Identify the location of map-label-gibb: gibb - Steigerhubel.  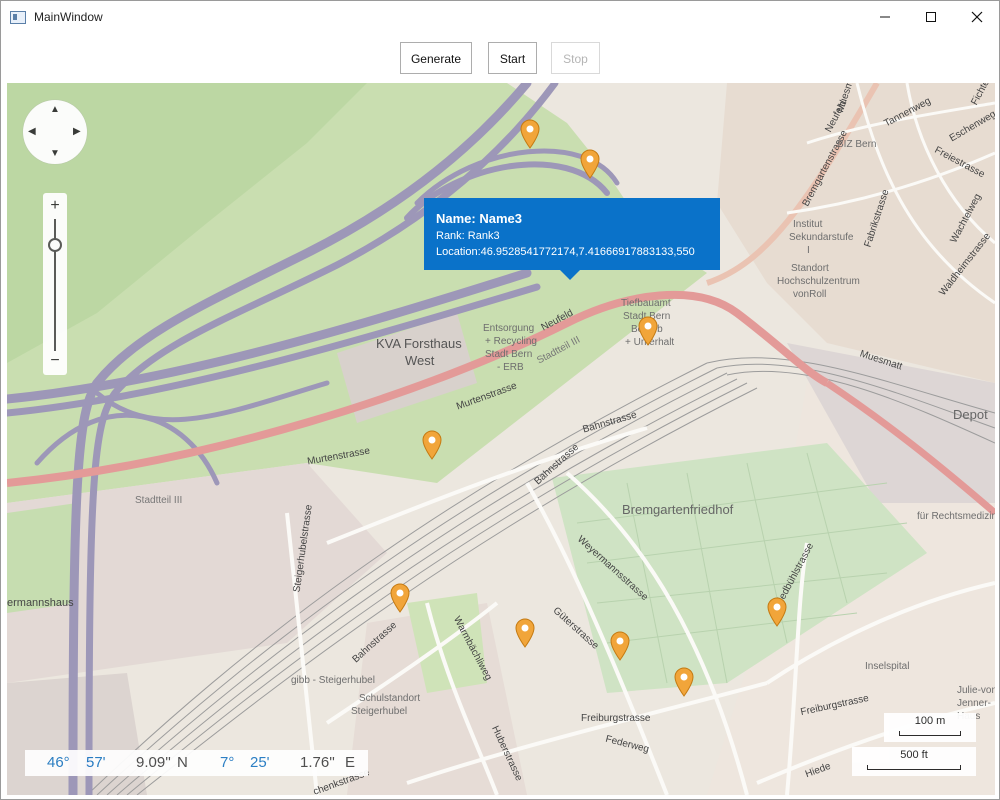
(333, 680).